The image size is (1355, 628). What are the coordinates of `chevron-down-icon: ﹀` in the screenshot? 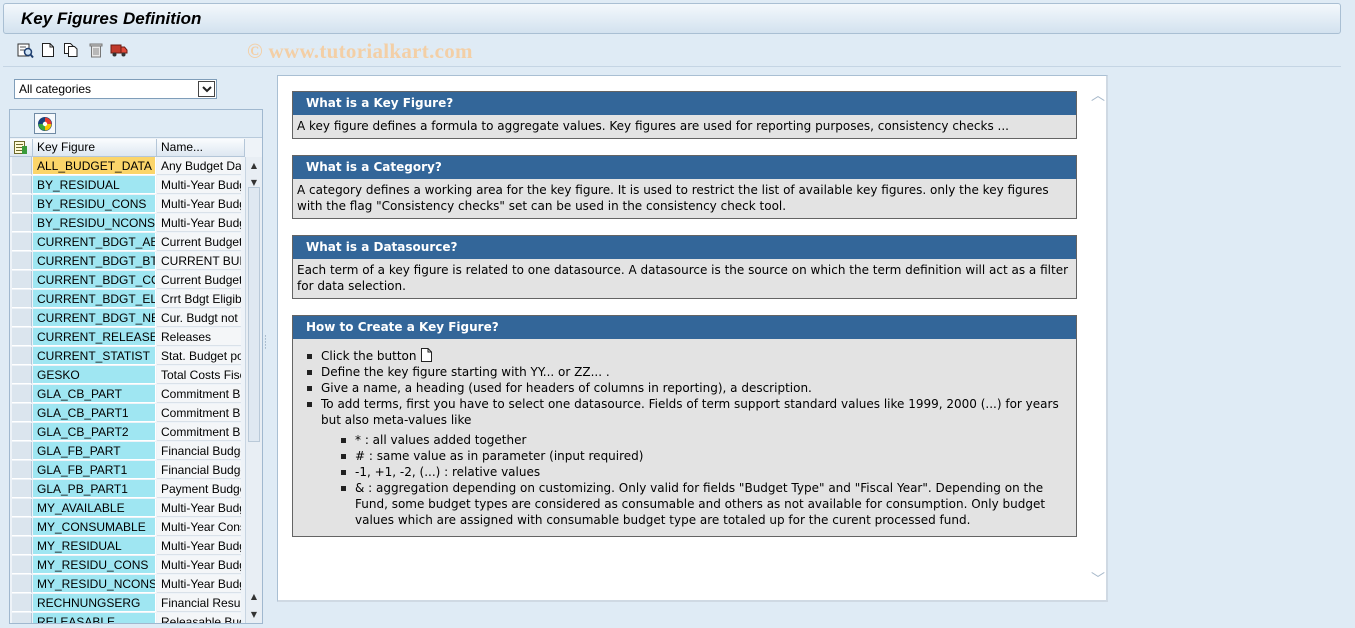 It's located at (1098, 580).